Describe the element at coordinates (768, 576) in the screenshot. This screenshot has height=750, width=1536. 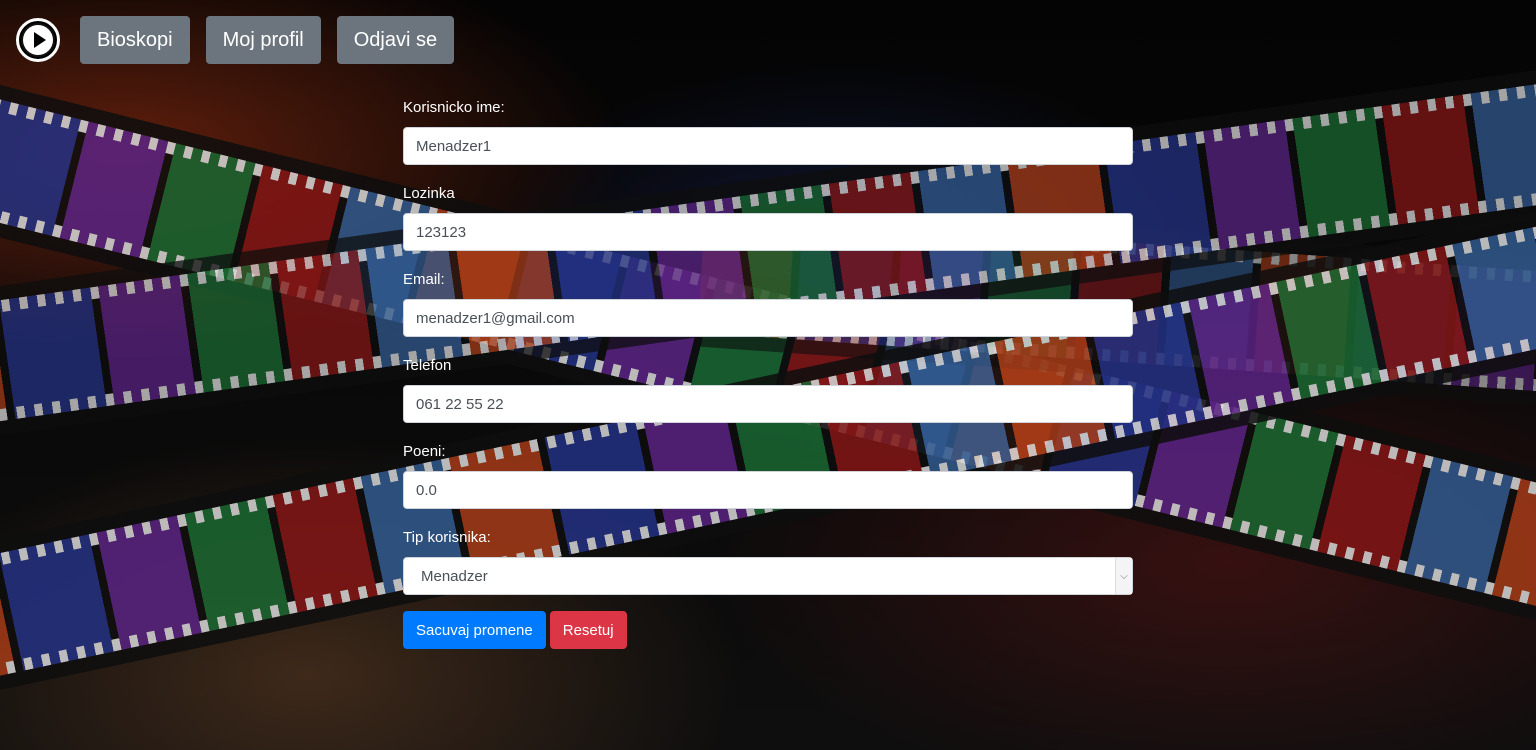
I see `user-type-select: Menadzer ⌵` at that location.